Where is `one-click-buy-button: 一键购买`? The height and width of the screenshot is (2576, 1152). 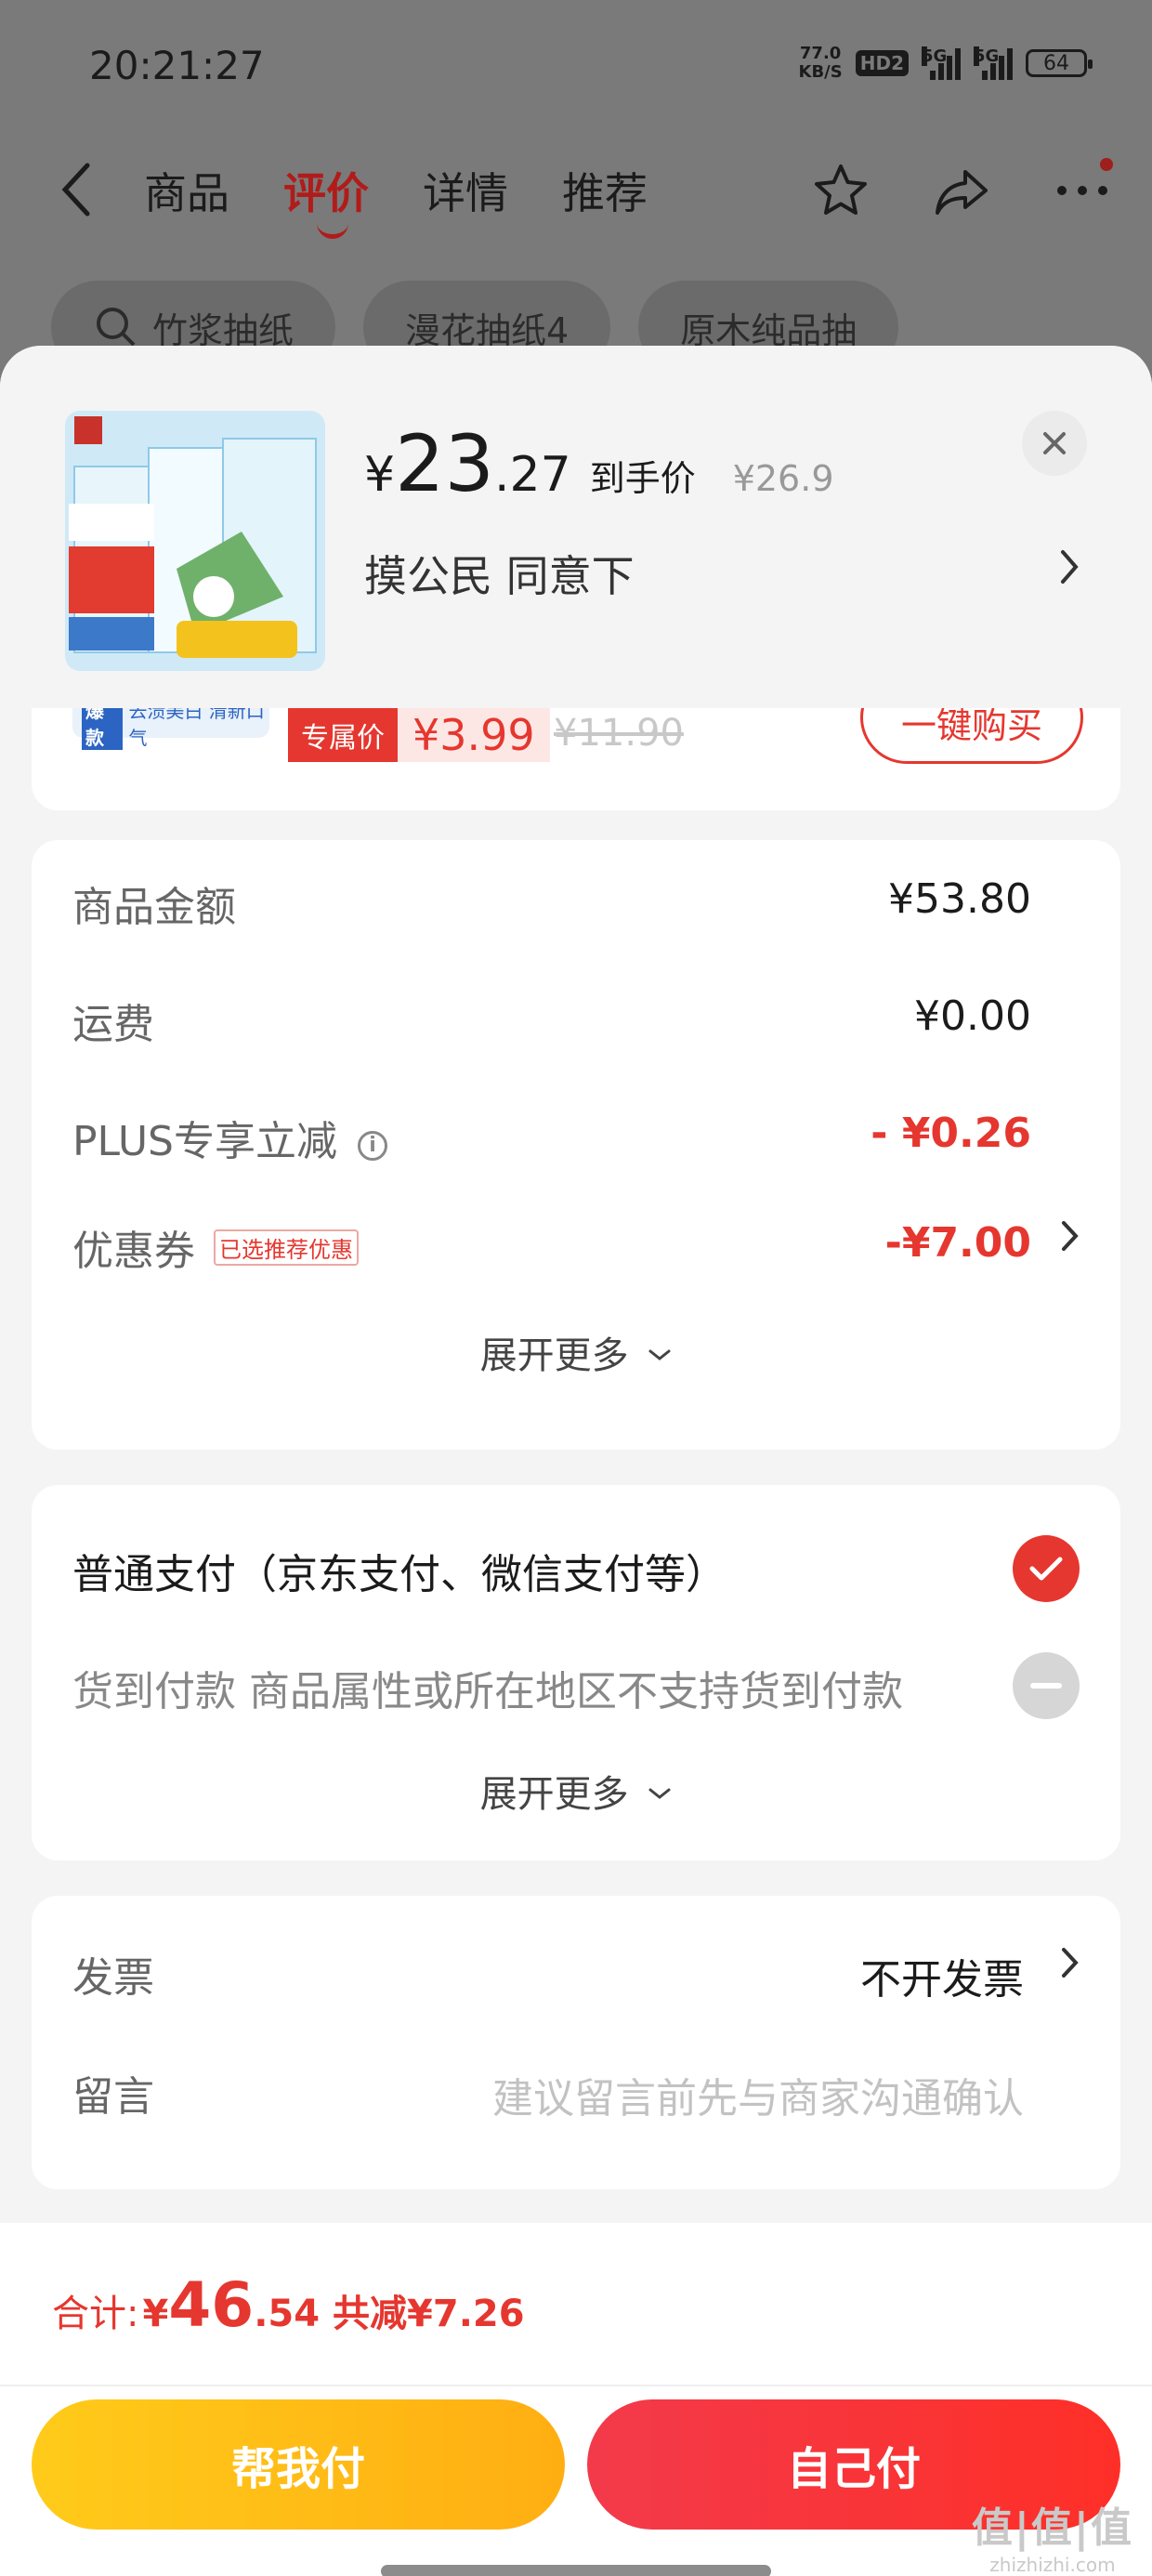
one-click-buy-button: 一键购买 is located at coordinates (971, 736).